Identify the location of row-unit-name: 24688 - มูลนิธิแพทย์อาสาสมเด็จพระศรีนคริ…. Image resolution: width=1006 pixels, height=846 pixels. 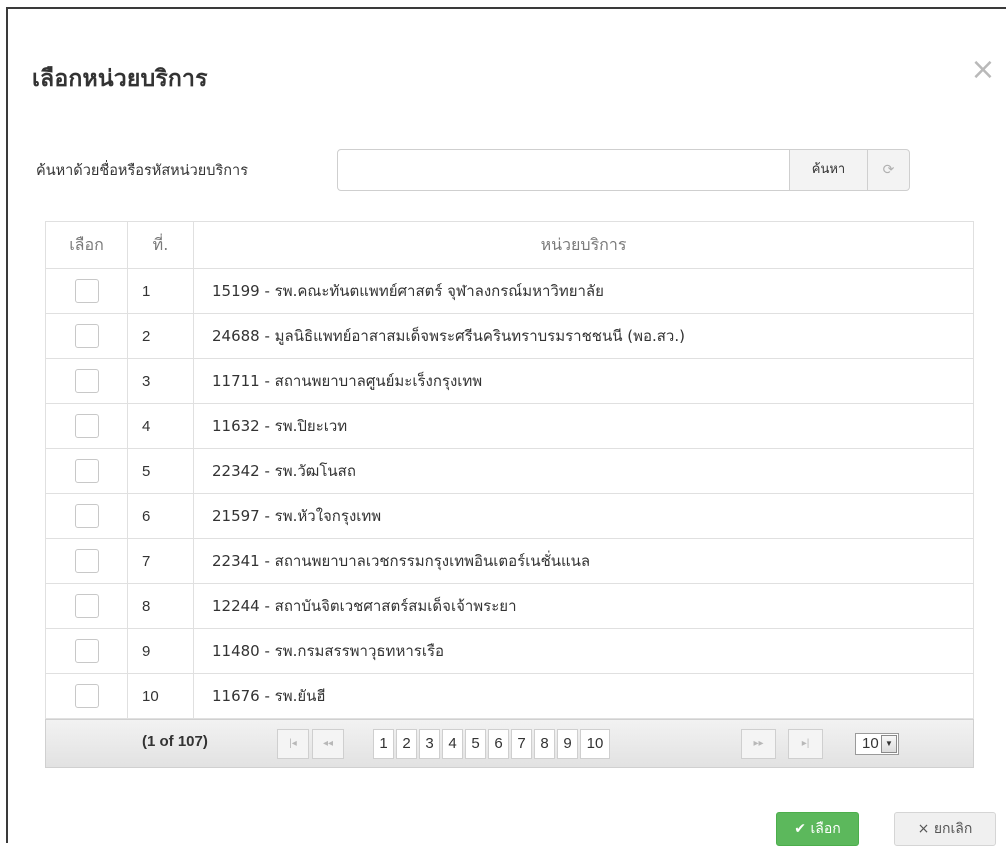
(583, 336).